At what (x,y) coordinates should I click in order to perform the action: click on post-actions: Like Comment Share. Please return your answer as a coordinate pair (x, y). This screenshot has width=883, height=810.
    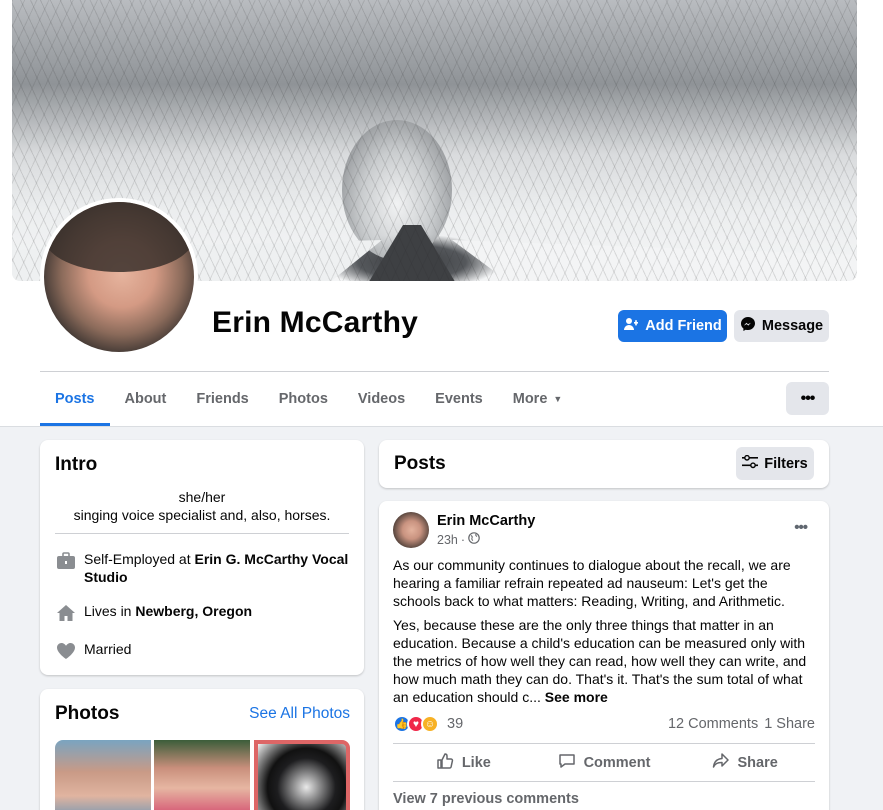
    Looking at the image, I should click on (604, 763).